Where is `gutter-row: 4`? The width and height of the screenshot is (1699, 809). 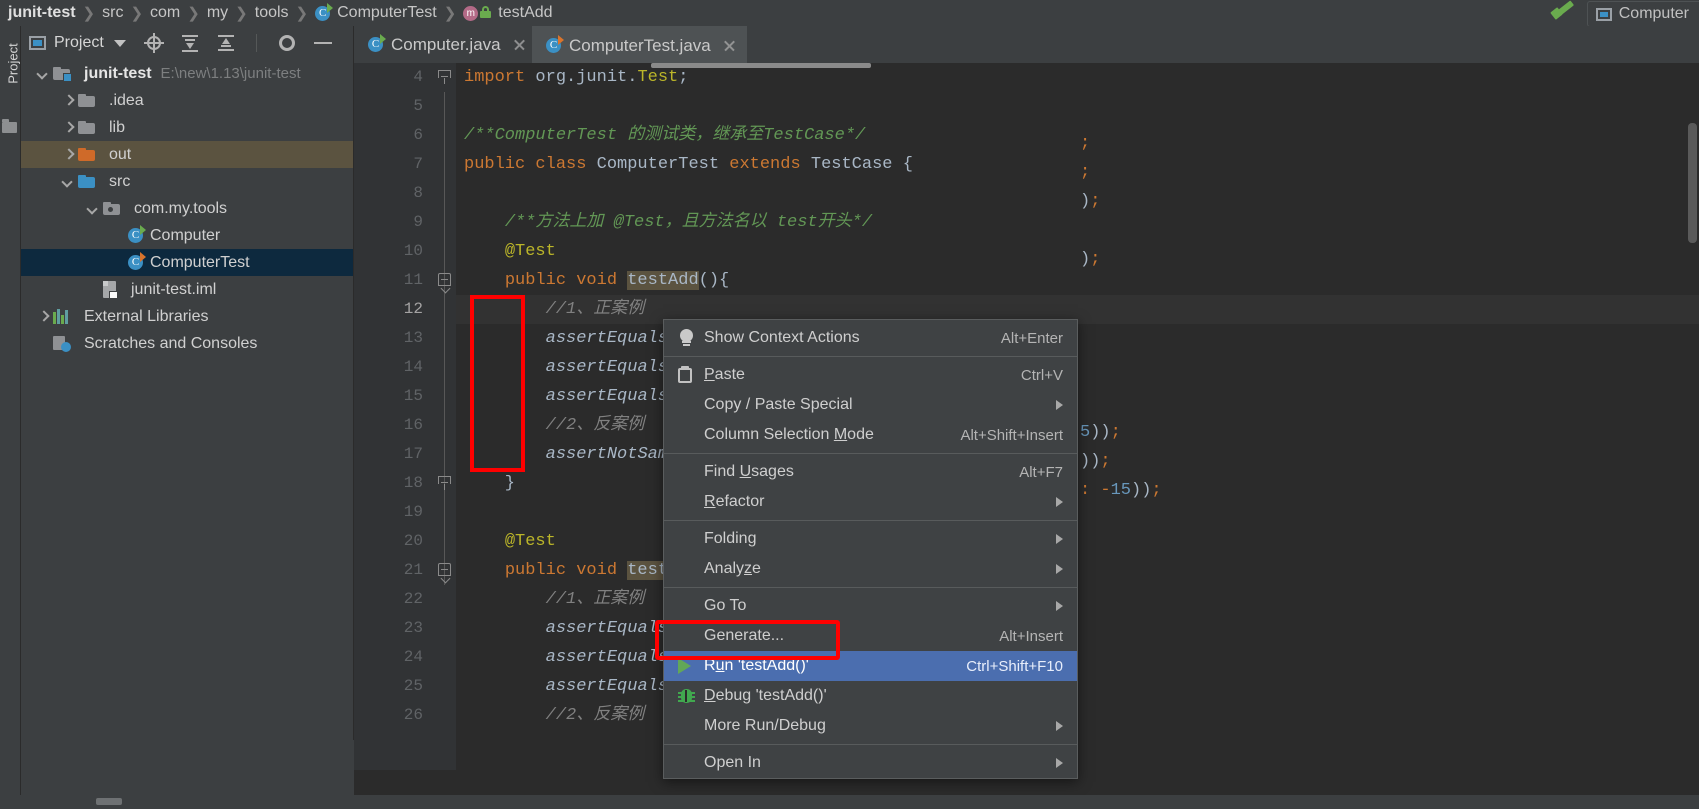
gutter-row: 4 is located at coordinates (394, 77).